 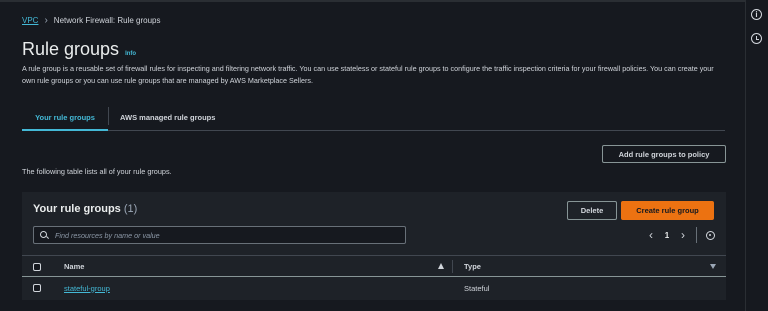 What do you see at coordinates (257, 266) in the screenshot?
I see `column-header-name: Name` at bounding box center [257, 266].